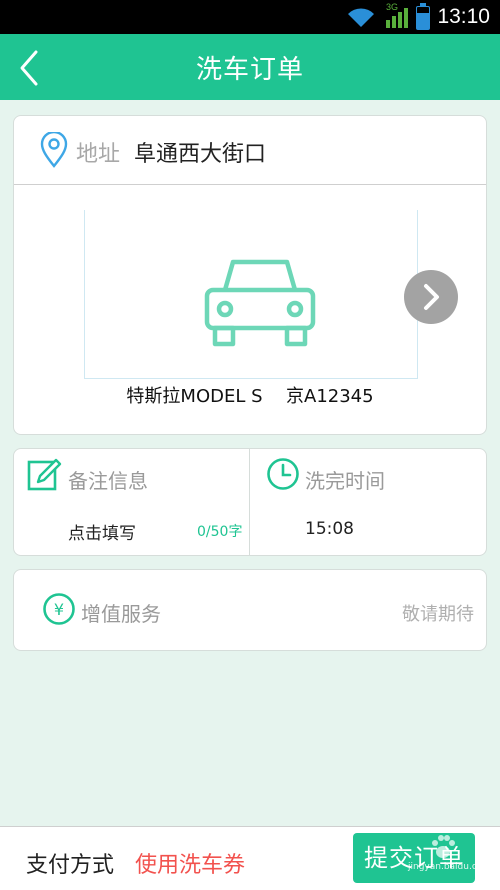 The width and height of the screenshot is (500, 890). I want to click on note-field: 备注信息 点击填写 0/50字, so click(131, 502).